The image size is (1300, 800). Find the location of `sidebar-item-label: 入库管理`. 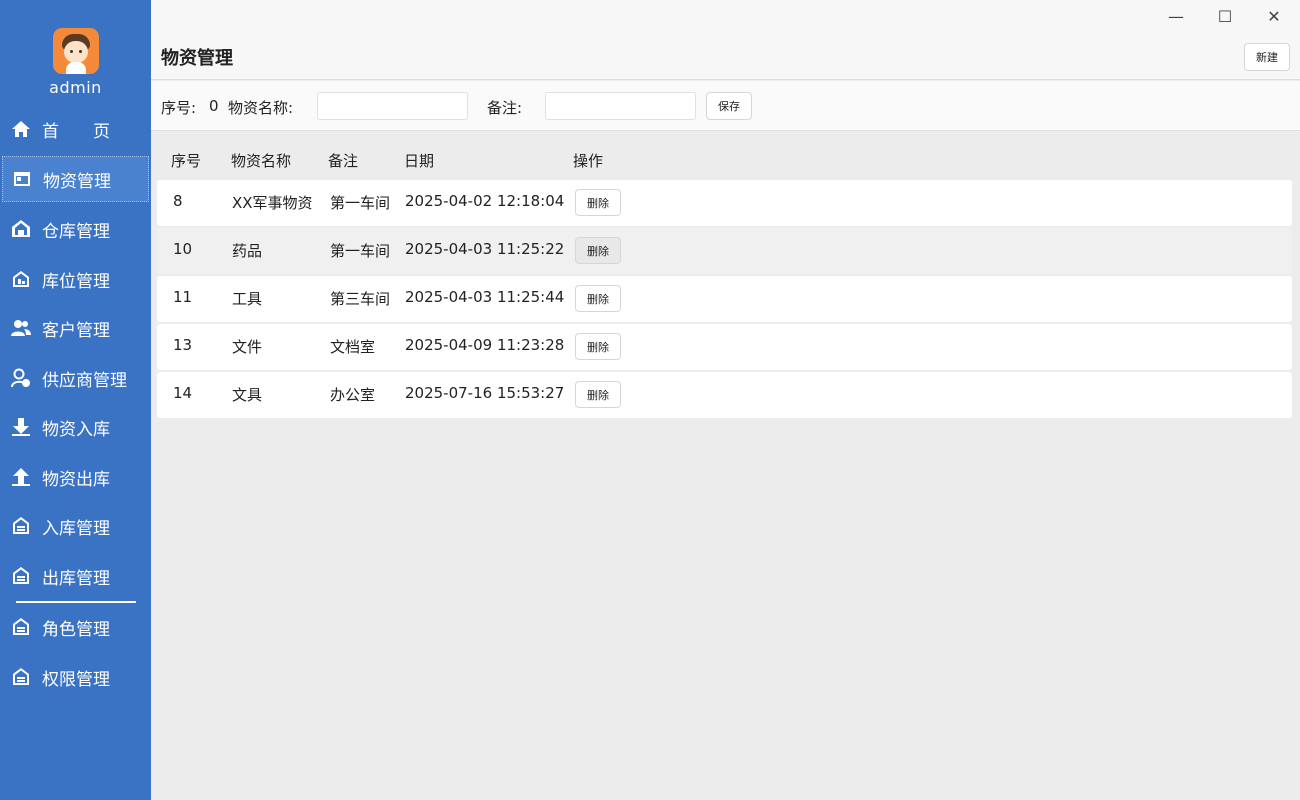

sidebar-item-label: 入库管理 is located at coordinates (76, 528).